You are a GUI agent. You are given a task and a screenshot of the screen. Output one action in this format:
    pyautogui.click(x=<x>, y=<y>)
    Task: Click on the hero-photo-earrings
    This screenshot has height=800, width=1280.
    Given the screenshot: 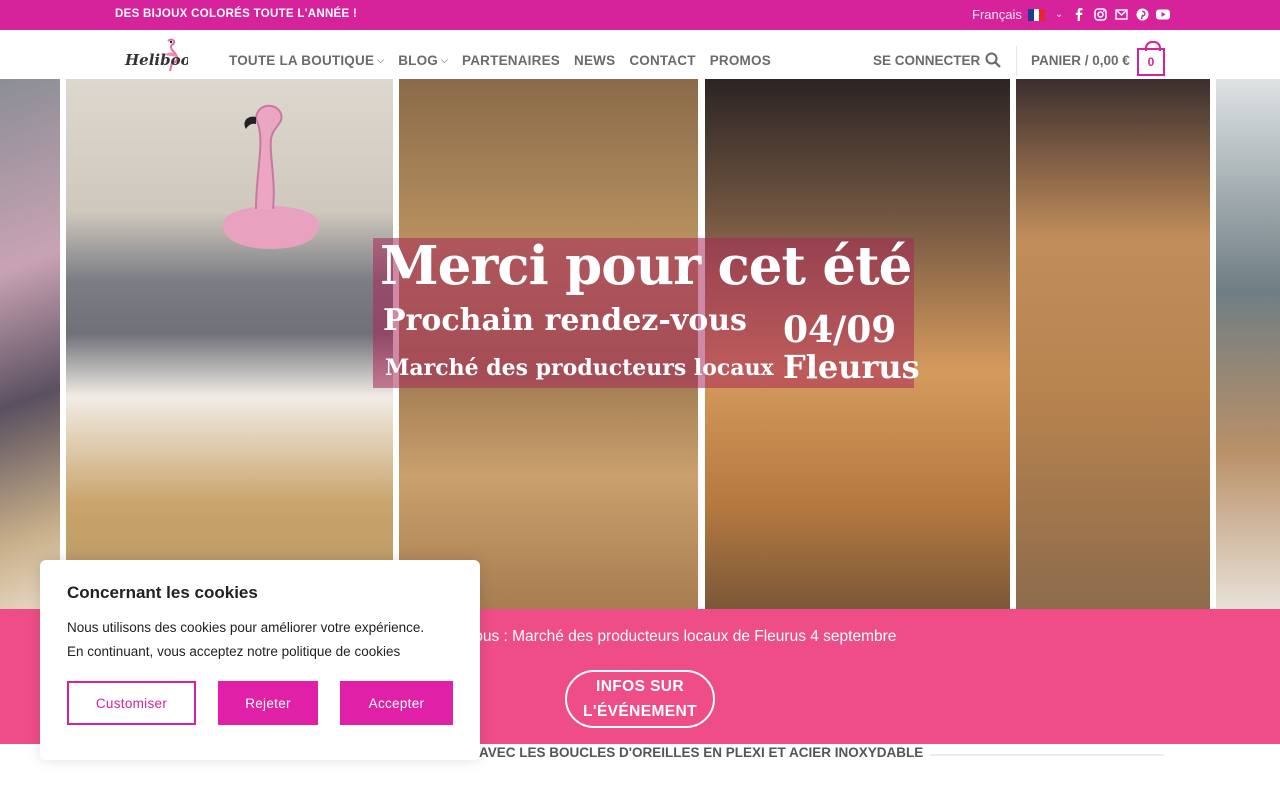 What is the action you would take?
    pyautogui.click(x=1113, y=344)
    